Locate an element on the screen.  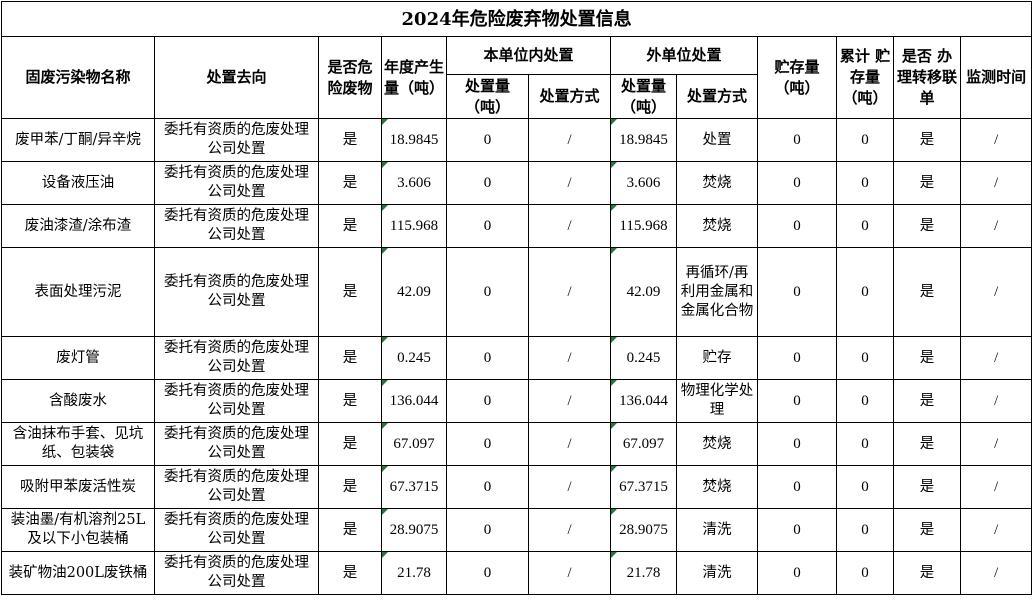
cell-name: 设备液压油 is located at coordinates (78, 183).